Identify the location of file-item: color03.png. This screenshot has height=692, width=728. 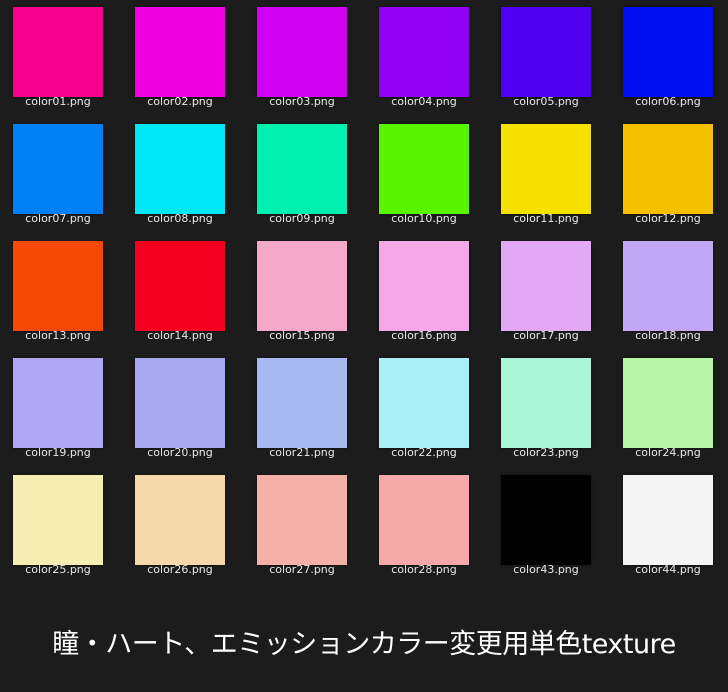
(305, 58).